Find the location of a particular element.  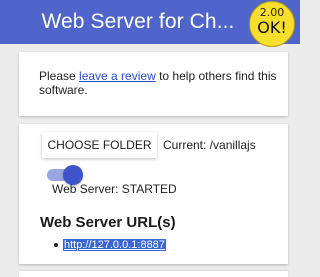

server-url-link: http://127.0.0.1:8887 is located at coordinates (114, 245).